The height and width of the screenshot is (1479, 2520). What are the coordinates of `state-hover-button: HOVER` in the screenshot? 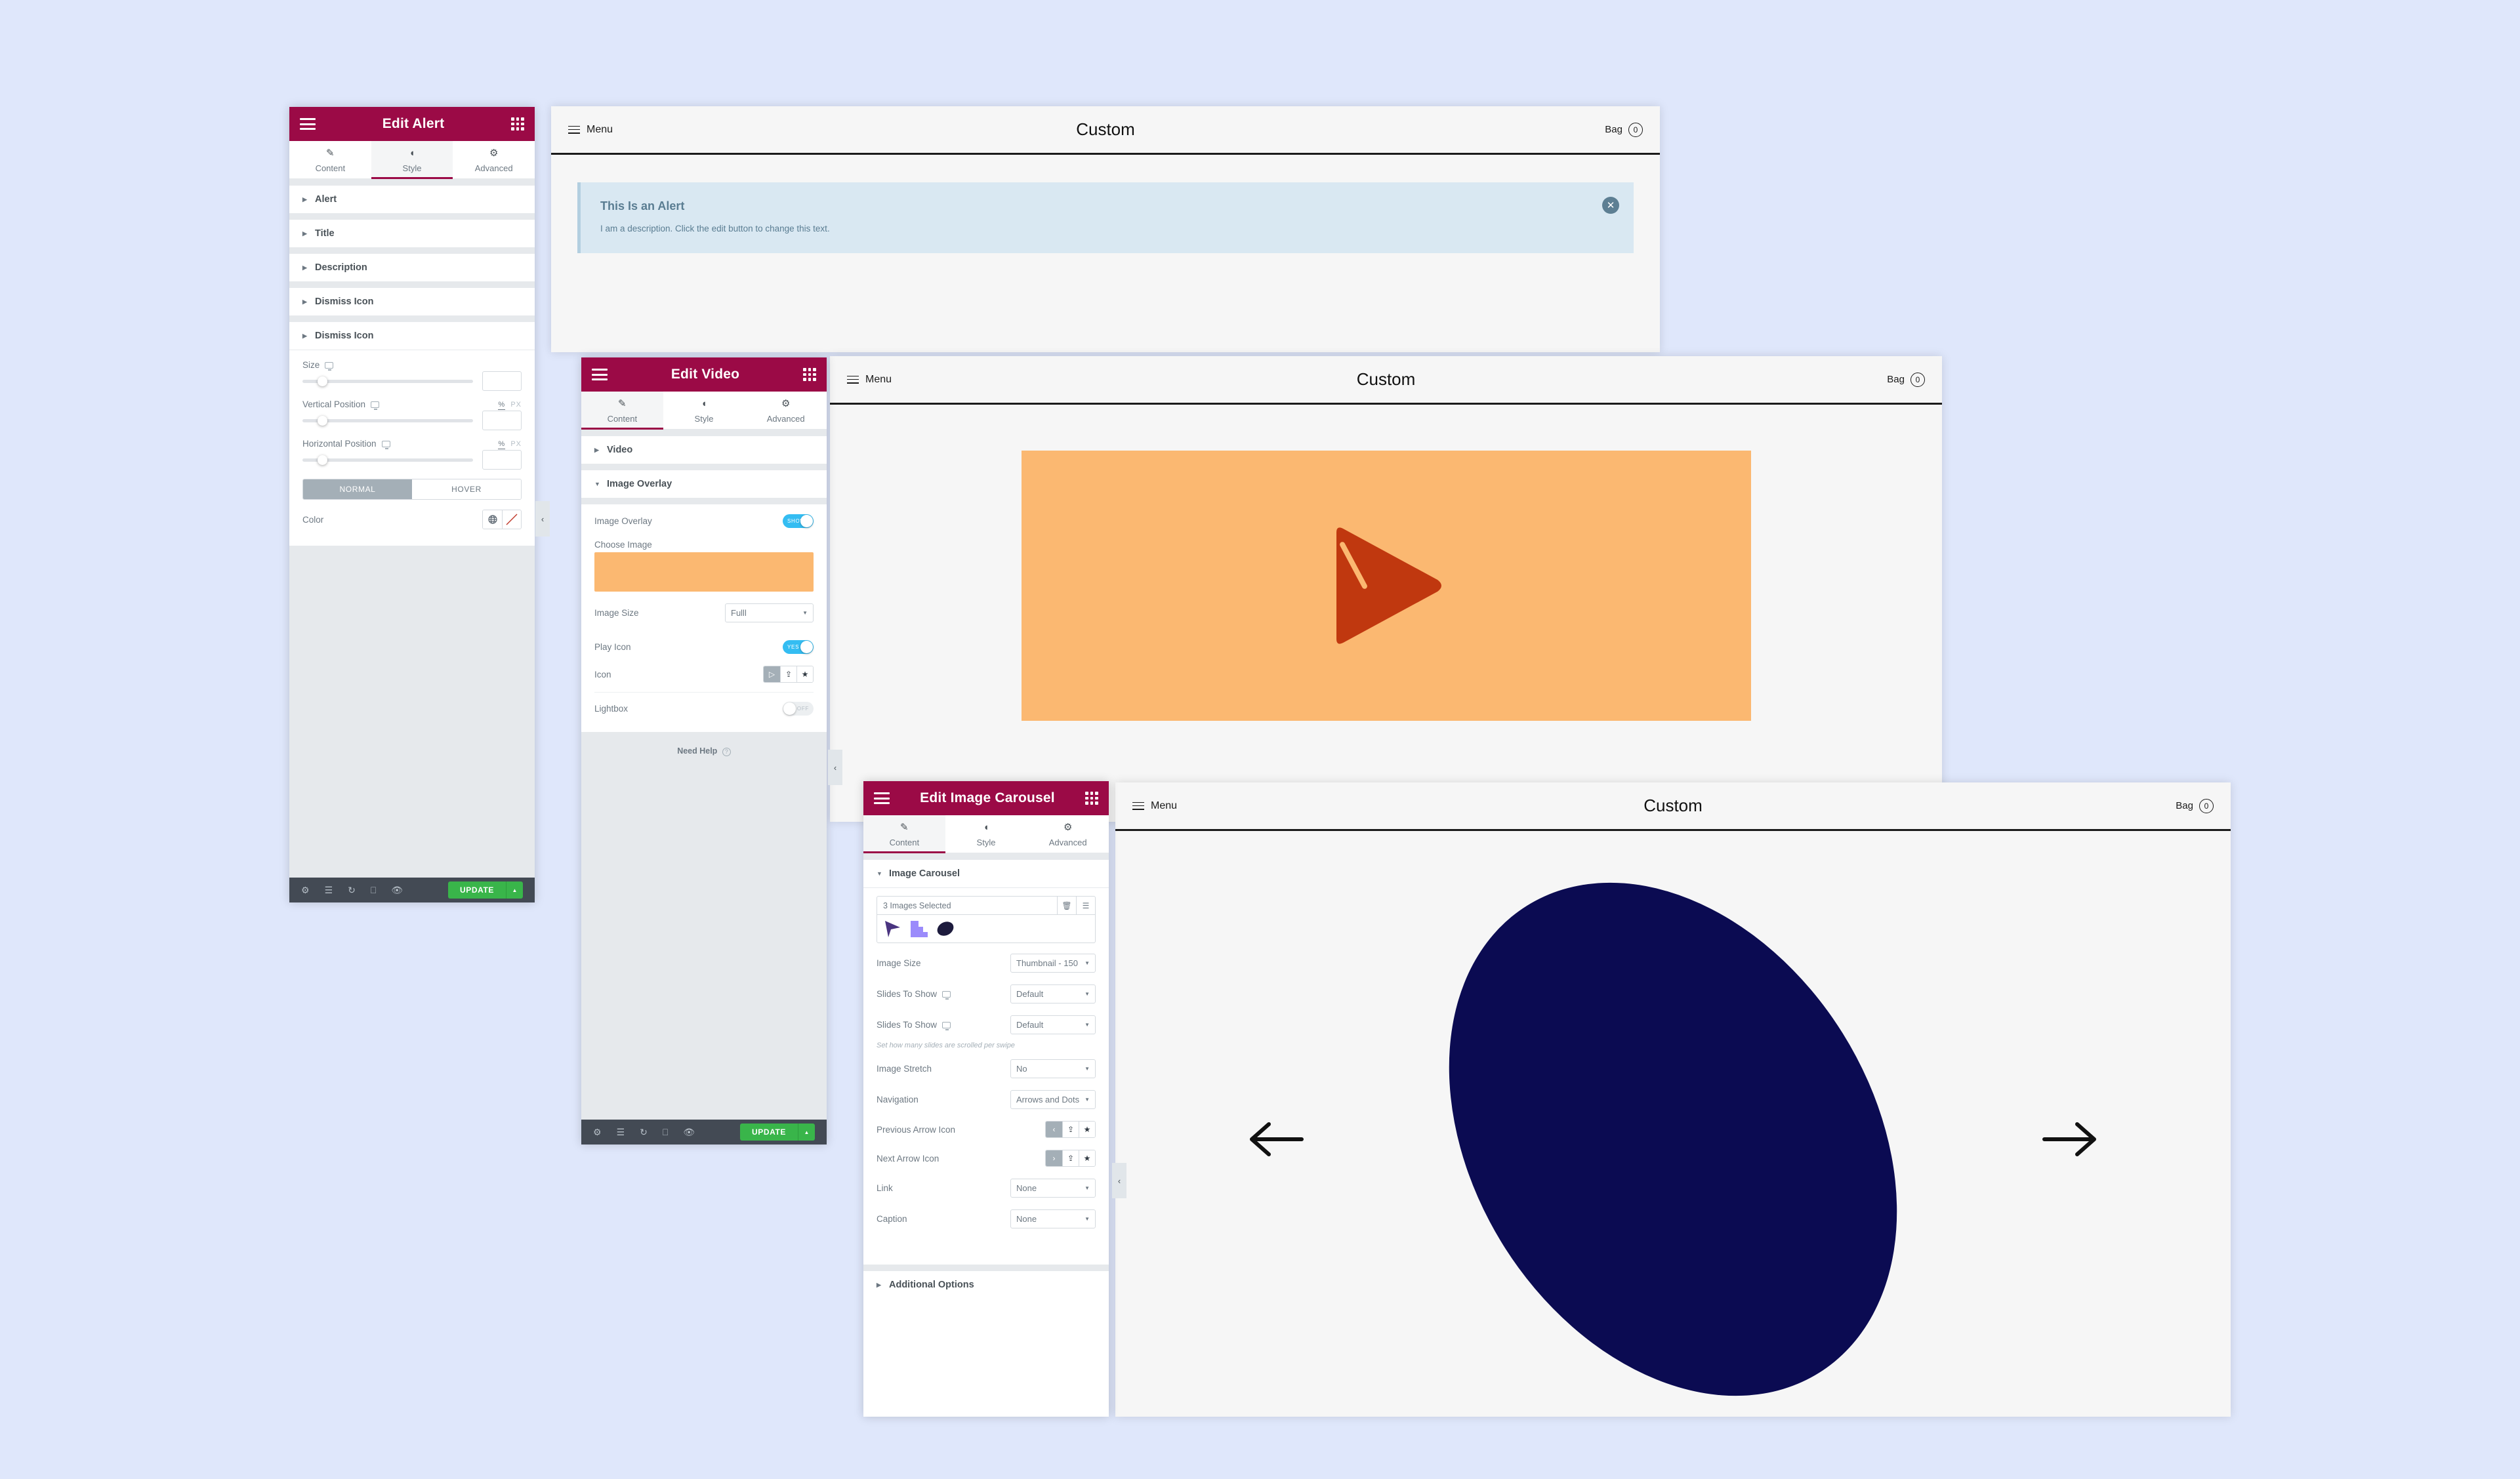 It's located at (466, 489).